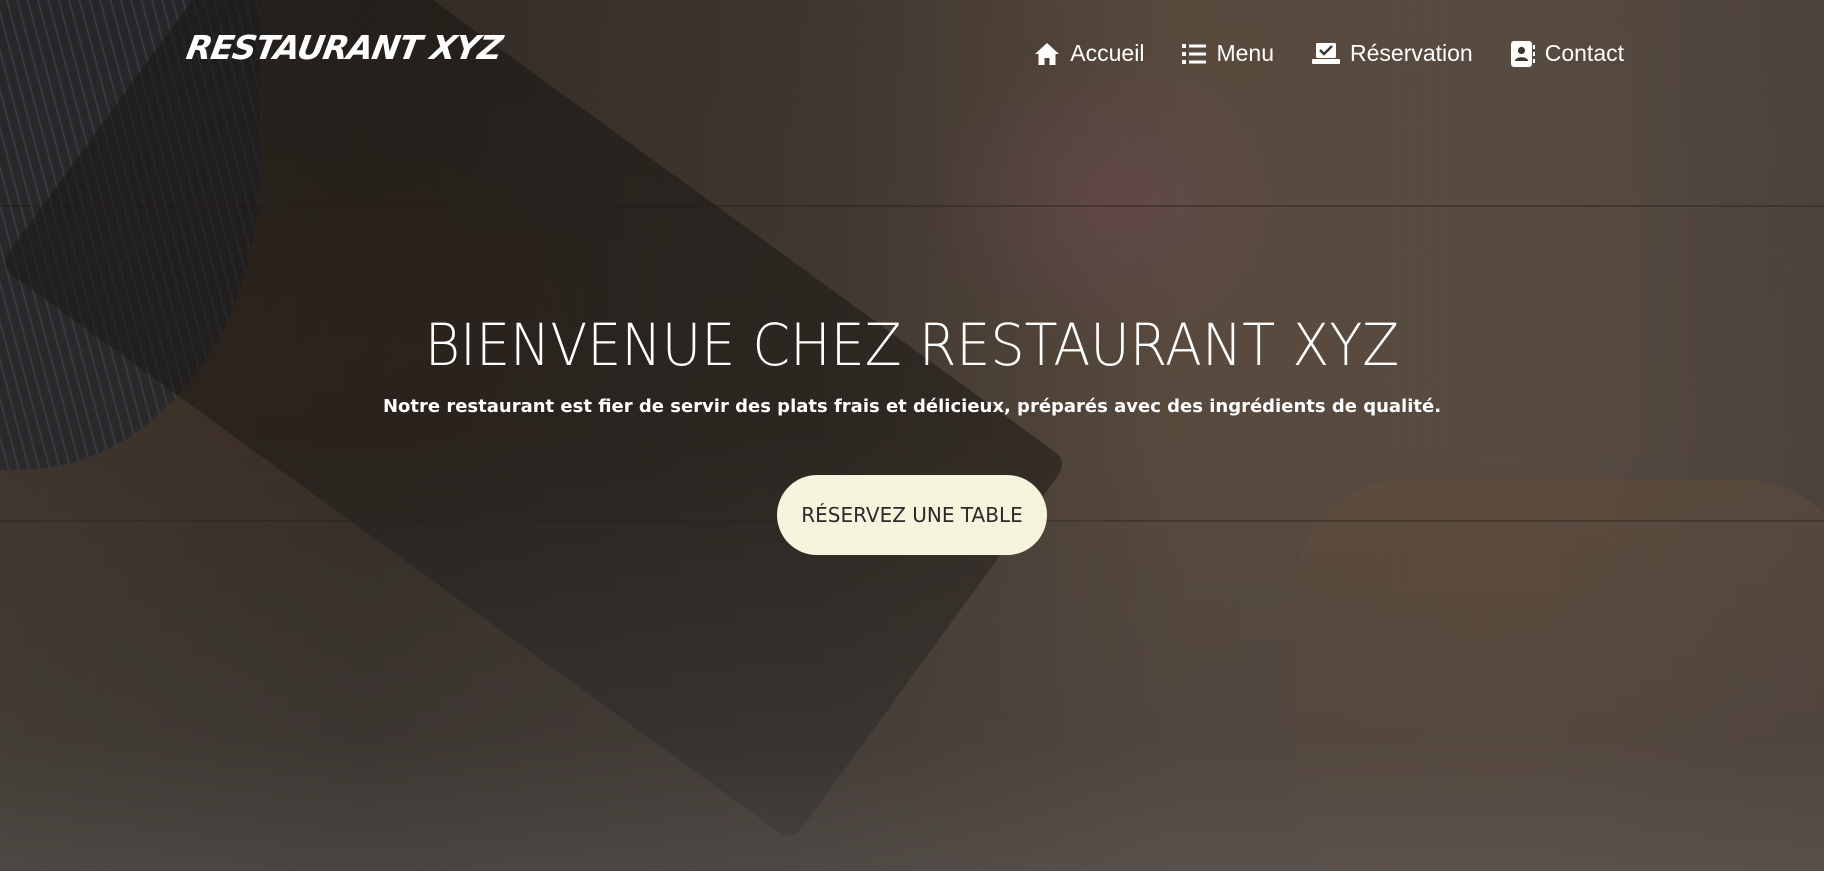 This screenshot has width=1837, height=873. What do you see at coordinates (1245, 53) in the screenshot?
I see `nav-item-label: Menu` at bounding box center [1245, 53].